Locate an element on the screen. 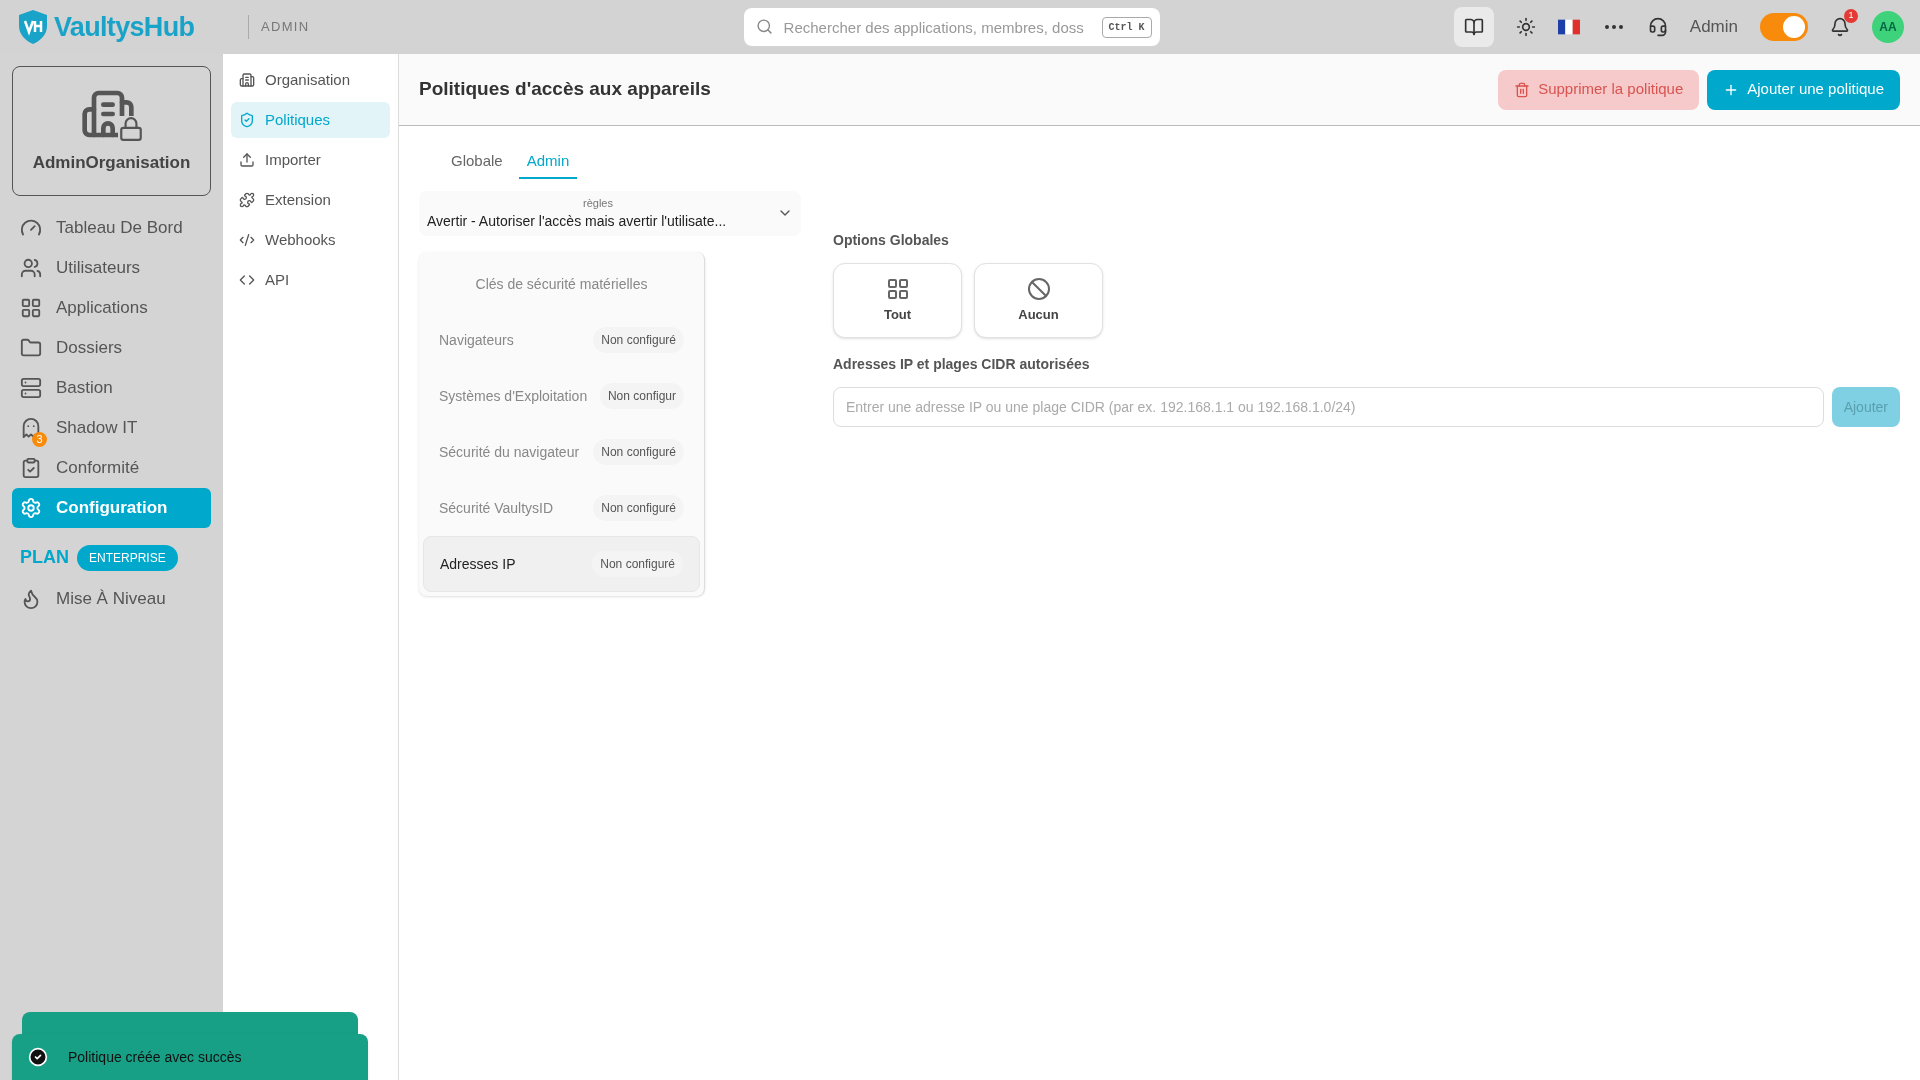  select-label: règles is located at coordinates (598, 203).